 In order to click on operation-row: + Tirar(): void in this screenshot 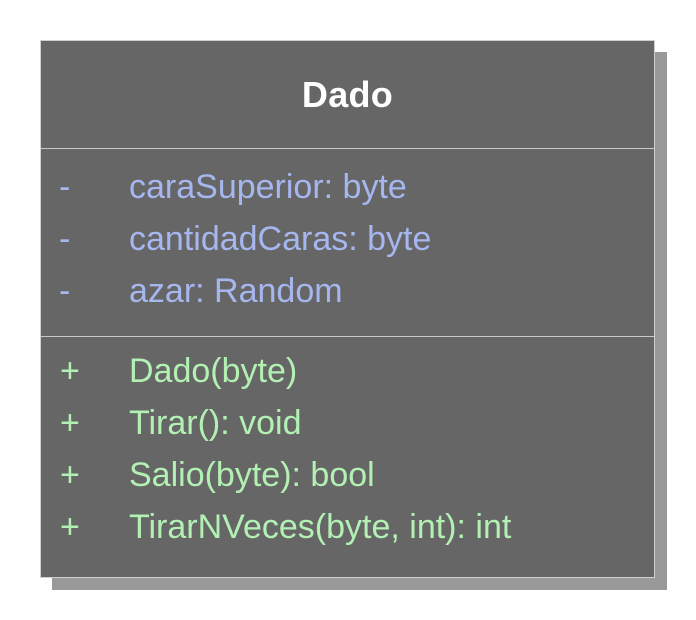, I will do `click(347, 423)`.